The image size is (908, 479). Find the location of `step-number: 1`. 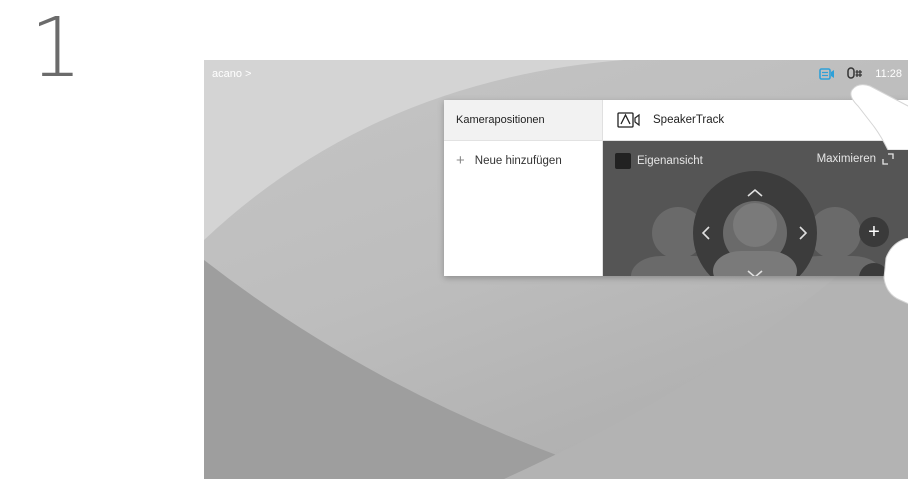

step-number: 1 is located at coordinates (56, 48).